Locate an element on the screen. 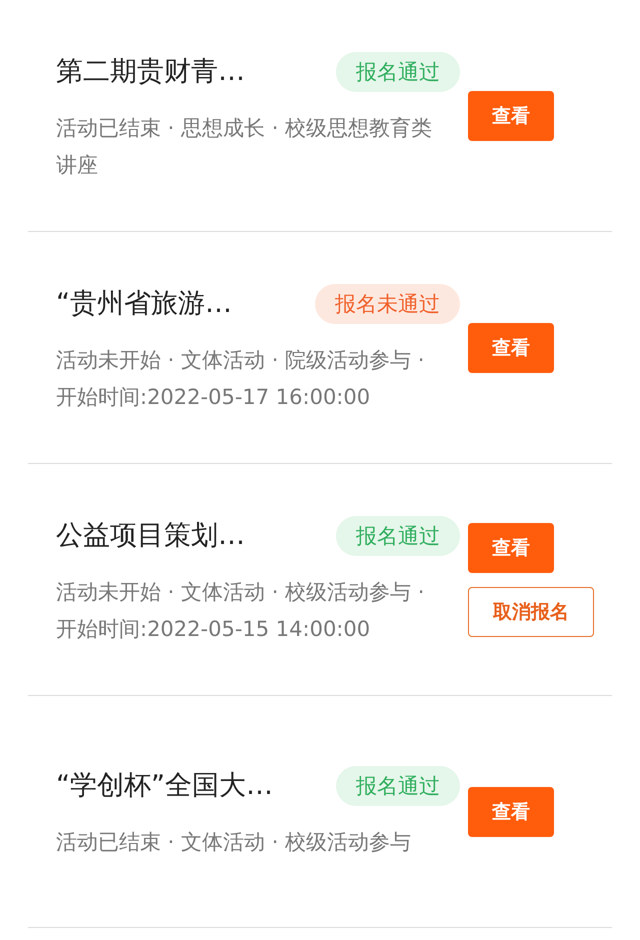  status-badge: 报名未通过 is located at coordinates (387, 304).